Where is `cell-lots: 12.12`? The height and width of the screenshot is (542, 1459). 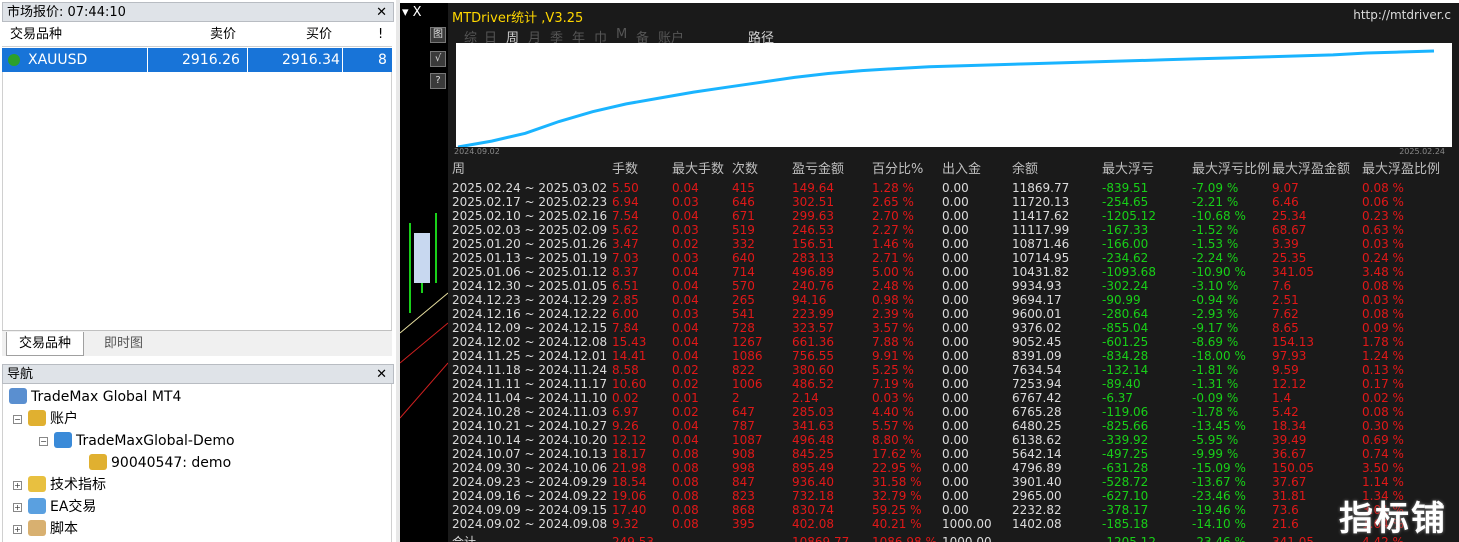
cell-lots: 12.12 is located at coordinates (629, 440).